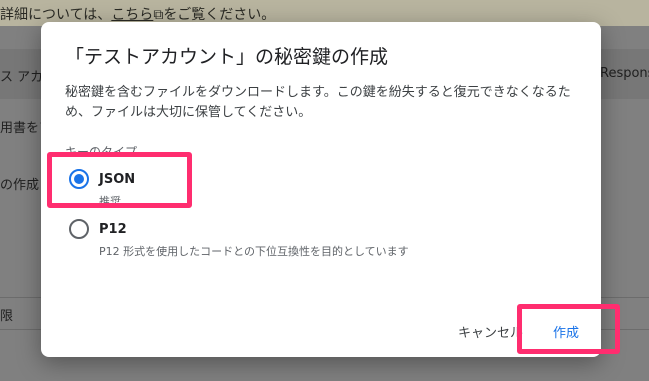 This screenshot has width=649, height=381. What do you see at coordinates (566, 331) in the screenshot?
I see `create-button: 作成` at bounding box center [566, 331].